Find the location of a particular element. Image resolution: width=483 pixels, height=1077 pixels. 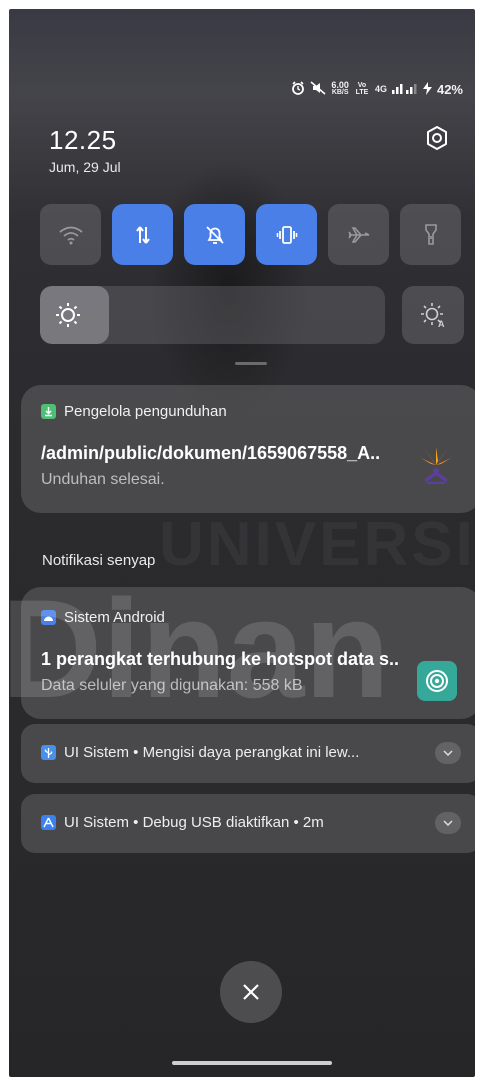

usb-icon is located at coordinates (48, 752).